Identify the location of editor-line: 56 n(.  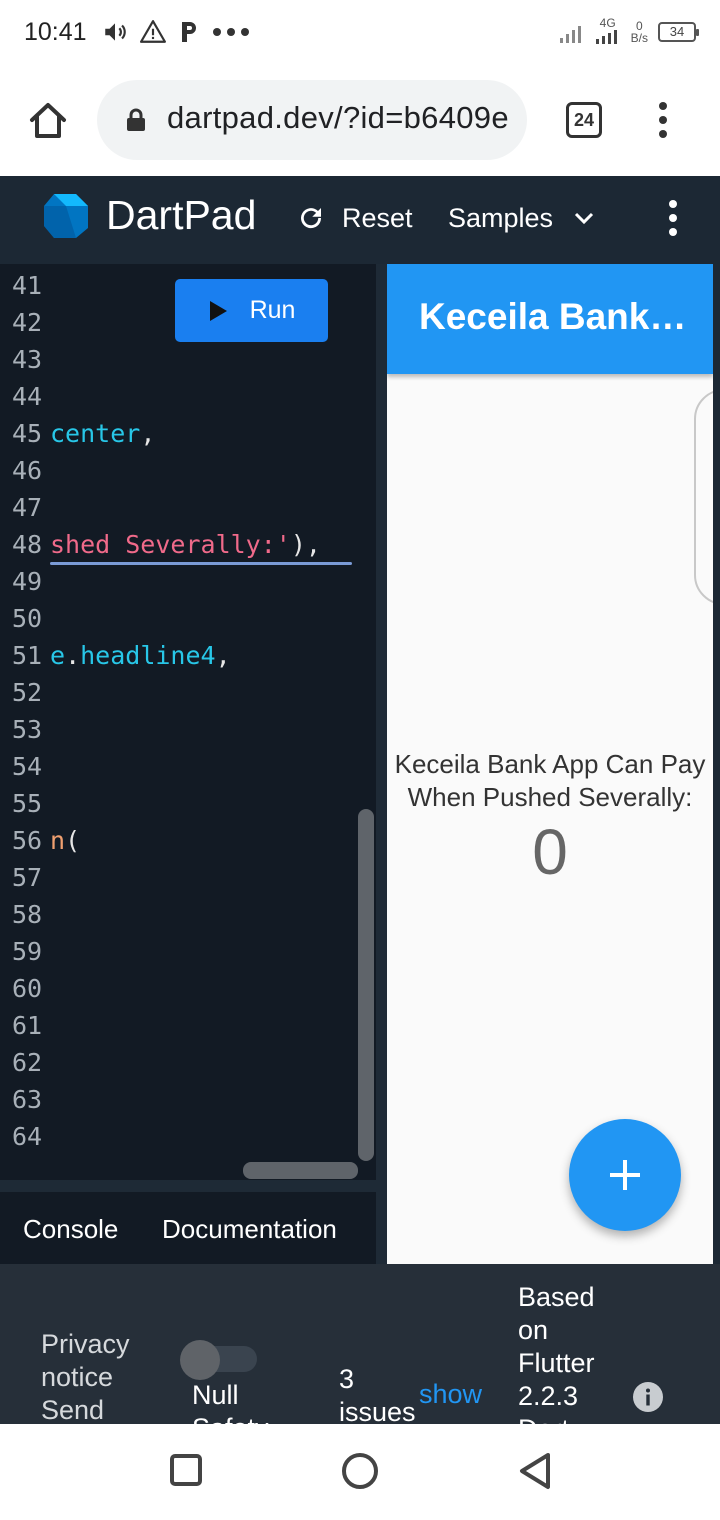
(188, 840).